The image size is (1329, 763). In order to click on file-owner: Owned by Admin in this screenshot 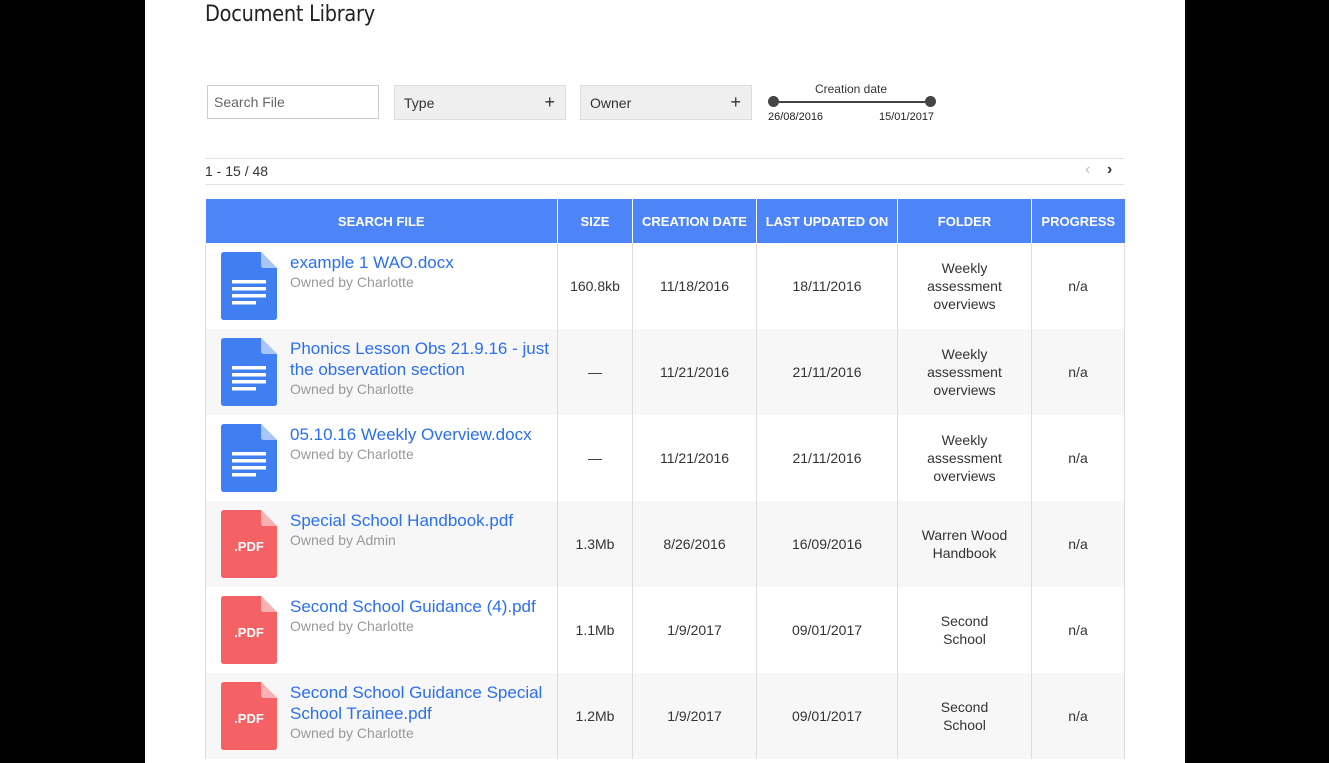, I will do `click(343, 540)`.